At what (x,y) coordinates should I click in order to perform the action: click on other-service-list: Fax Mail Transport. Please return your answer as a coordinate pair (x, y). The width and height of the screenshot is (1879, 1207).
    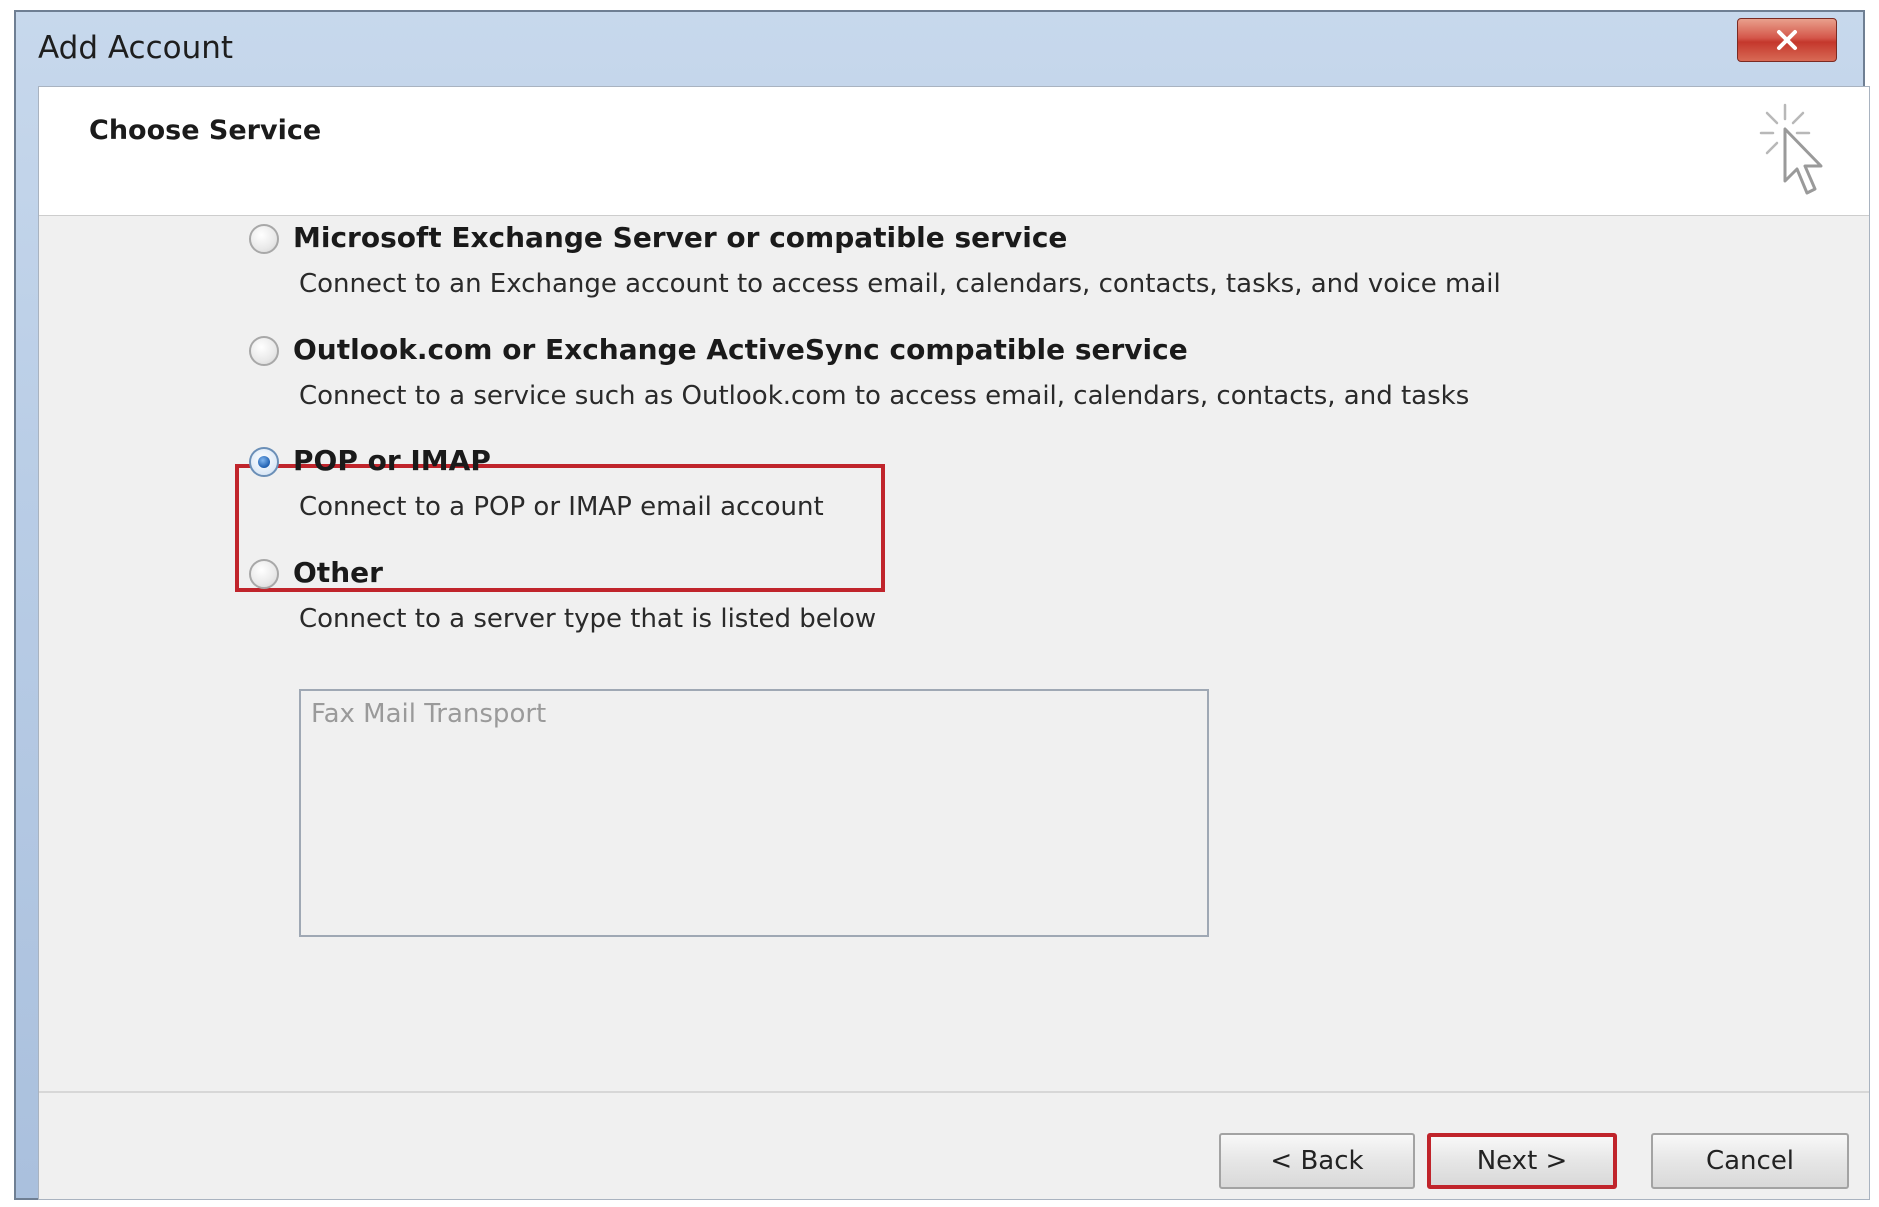
    Looking at the image, I should click on (754, 813).